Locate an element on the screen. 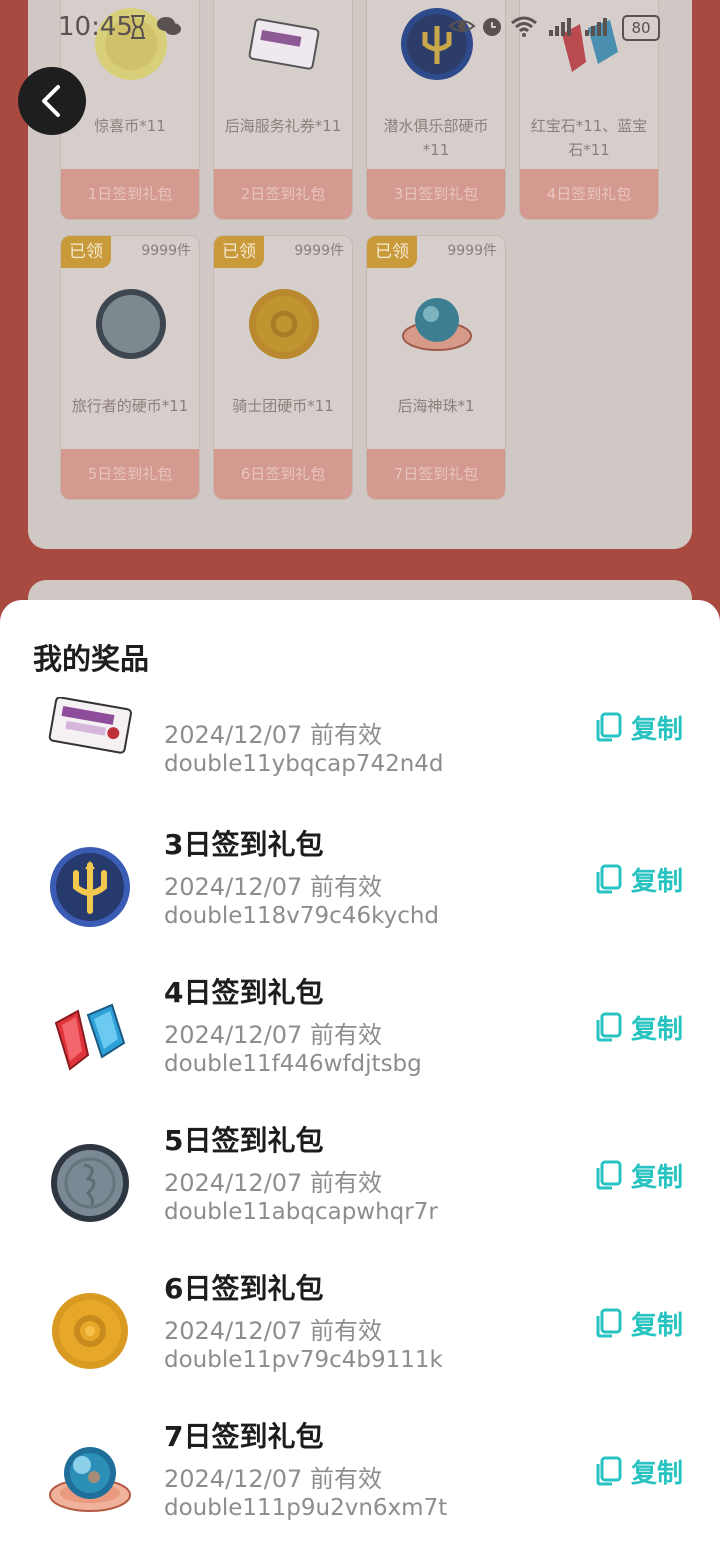  gift-footer: 1日签到礼包 is located at coordinates (130, 194).